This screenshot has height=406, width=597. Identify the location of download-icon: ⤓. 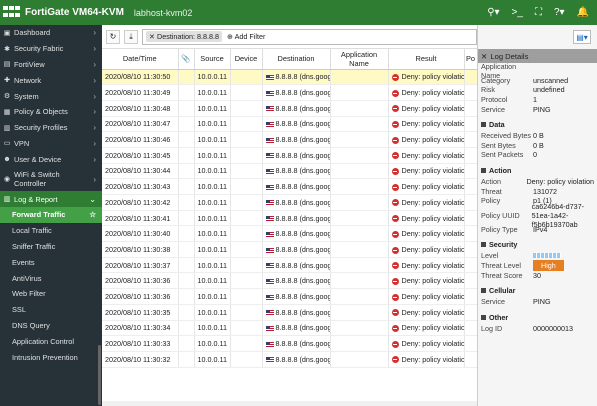
(131, 36).